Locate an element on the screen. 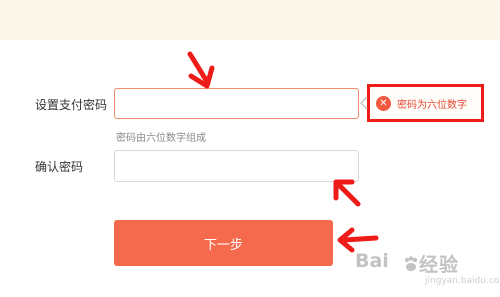 The image size is (500, 297). error-tooltip: ✕ 密码为六位数字 is located at coordinates (425, 103).